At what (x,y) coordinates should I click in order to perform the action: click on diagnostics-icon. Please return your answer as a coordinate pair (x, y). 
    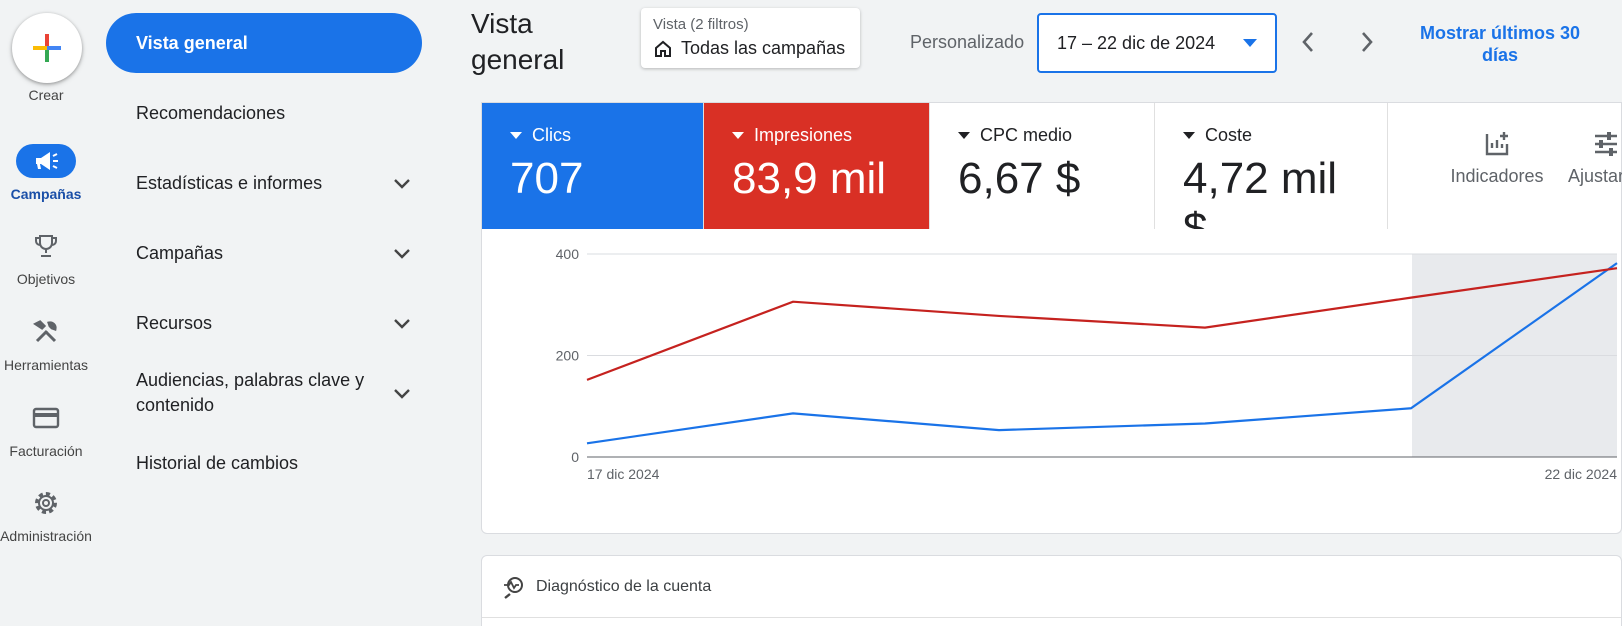
    Looking at the image, I should click on (513, 587).